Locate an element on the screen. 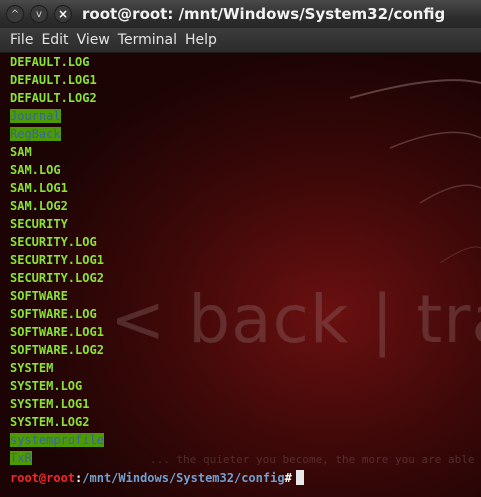  entry-name: SOFTWARE.LOG2 is located at coordinates (57, 350).